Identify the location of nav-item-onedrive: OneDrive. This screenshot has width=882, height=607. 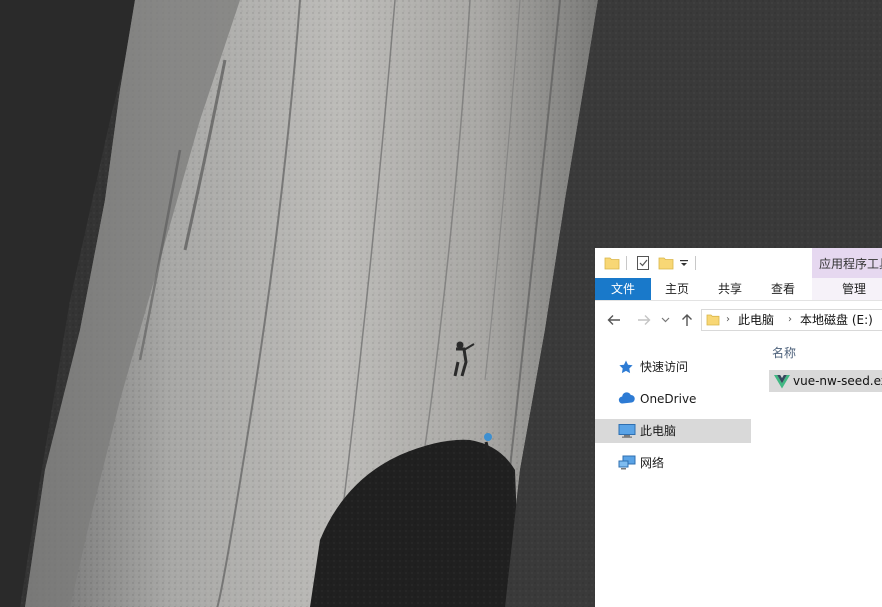
(673, 399).